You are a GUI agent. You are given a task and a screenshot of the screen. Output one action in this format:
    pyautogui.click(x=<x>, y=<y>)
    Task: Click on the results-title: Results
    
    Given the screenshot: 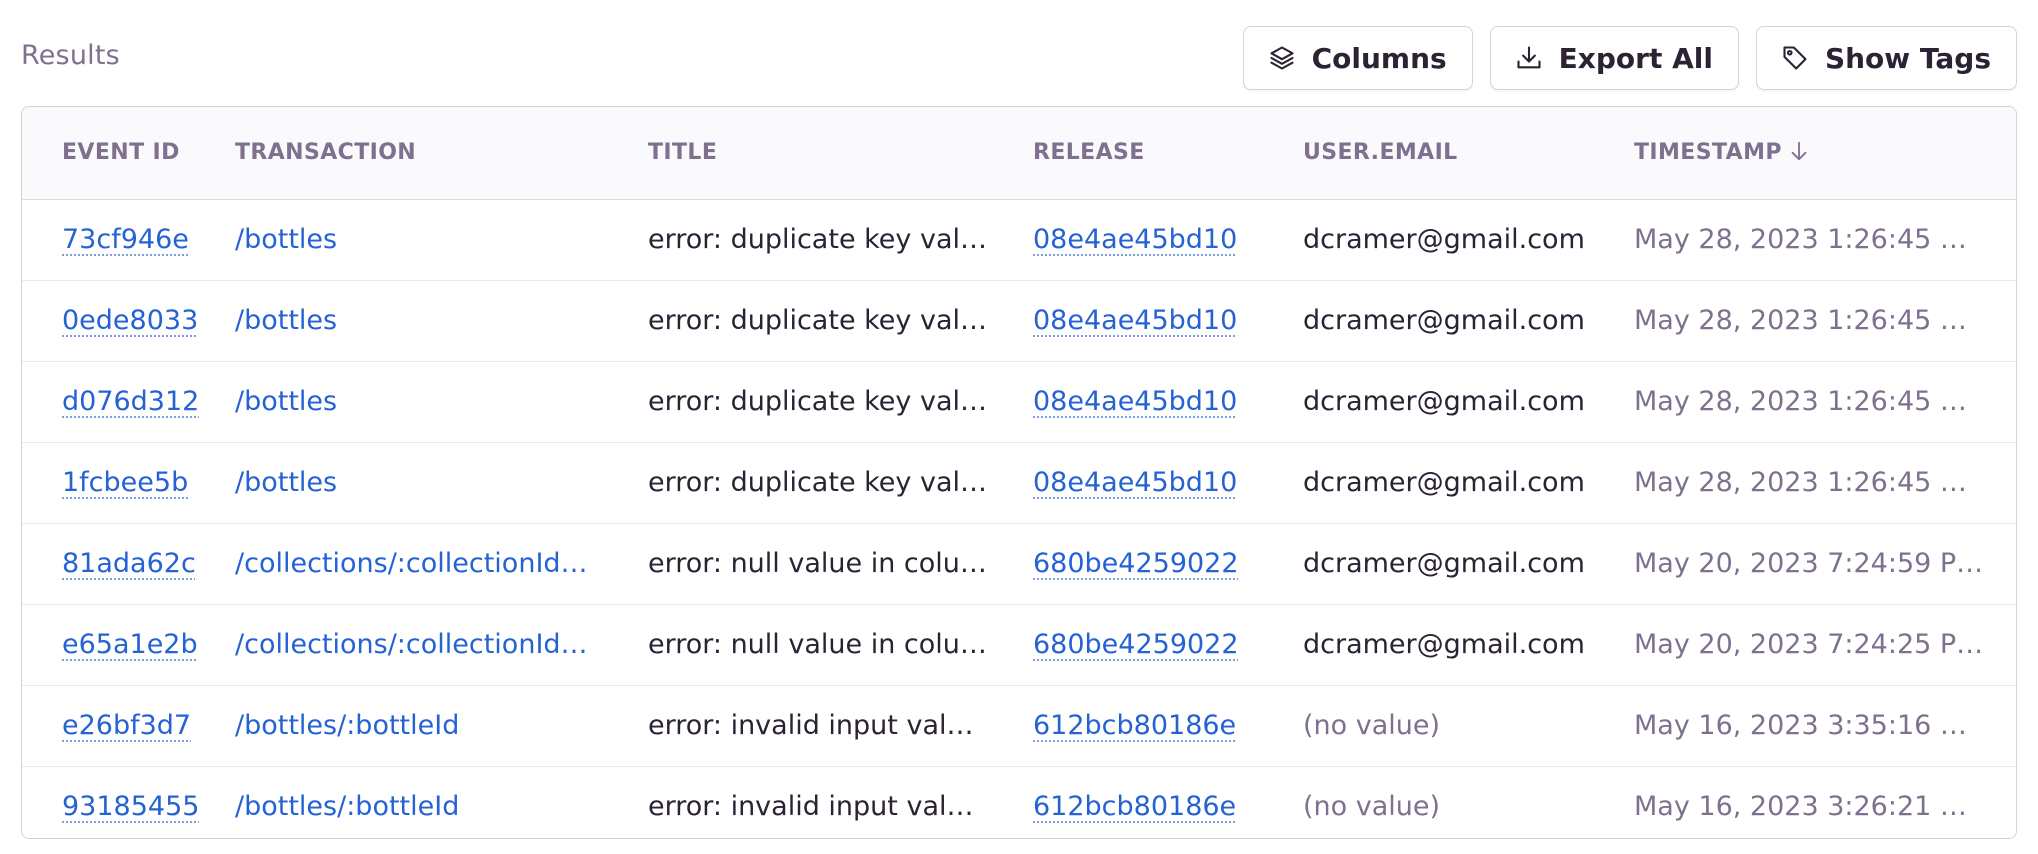 What is the action you would take?
    pyautogui.click(x=70, y=55)
    